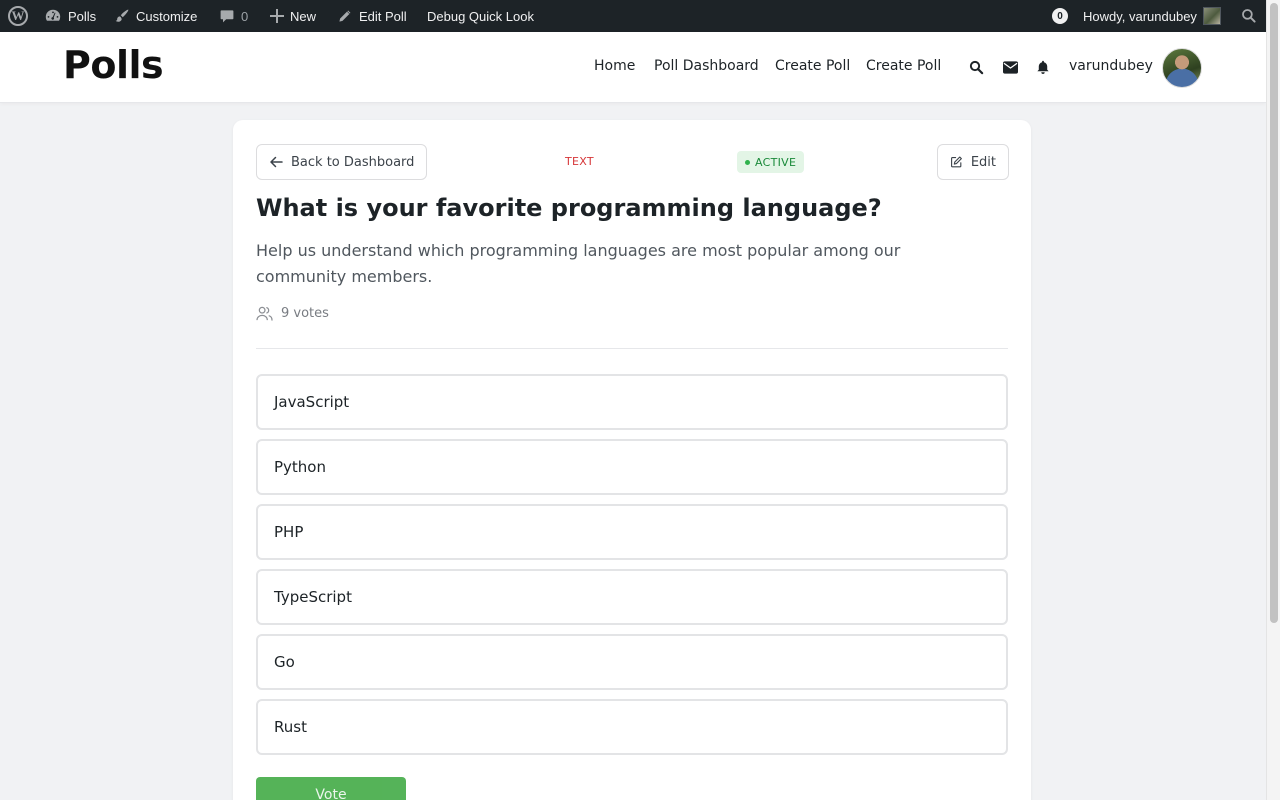  What do you see at coordinates (956, 162) in the screenshot?
I see `edit-icon` at bounding box center [956, 162].